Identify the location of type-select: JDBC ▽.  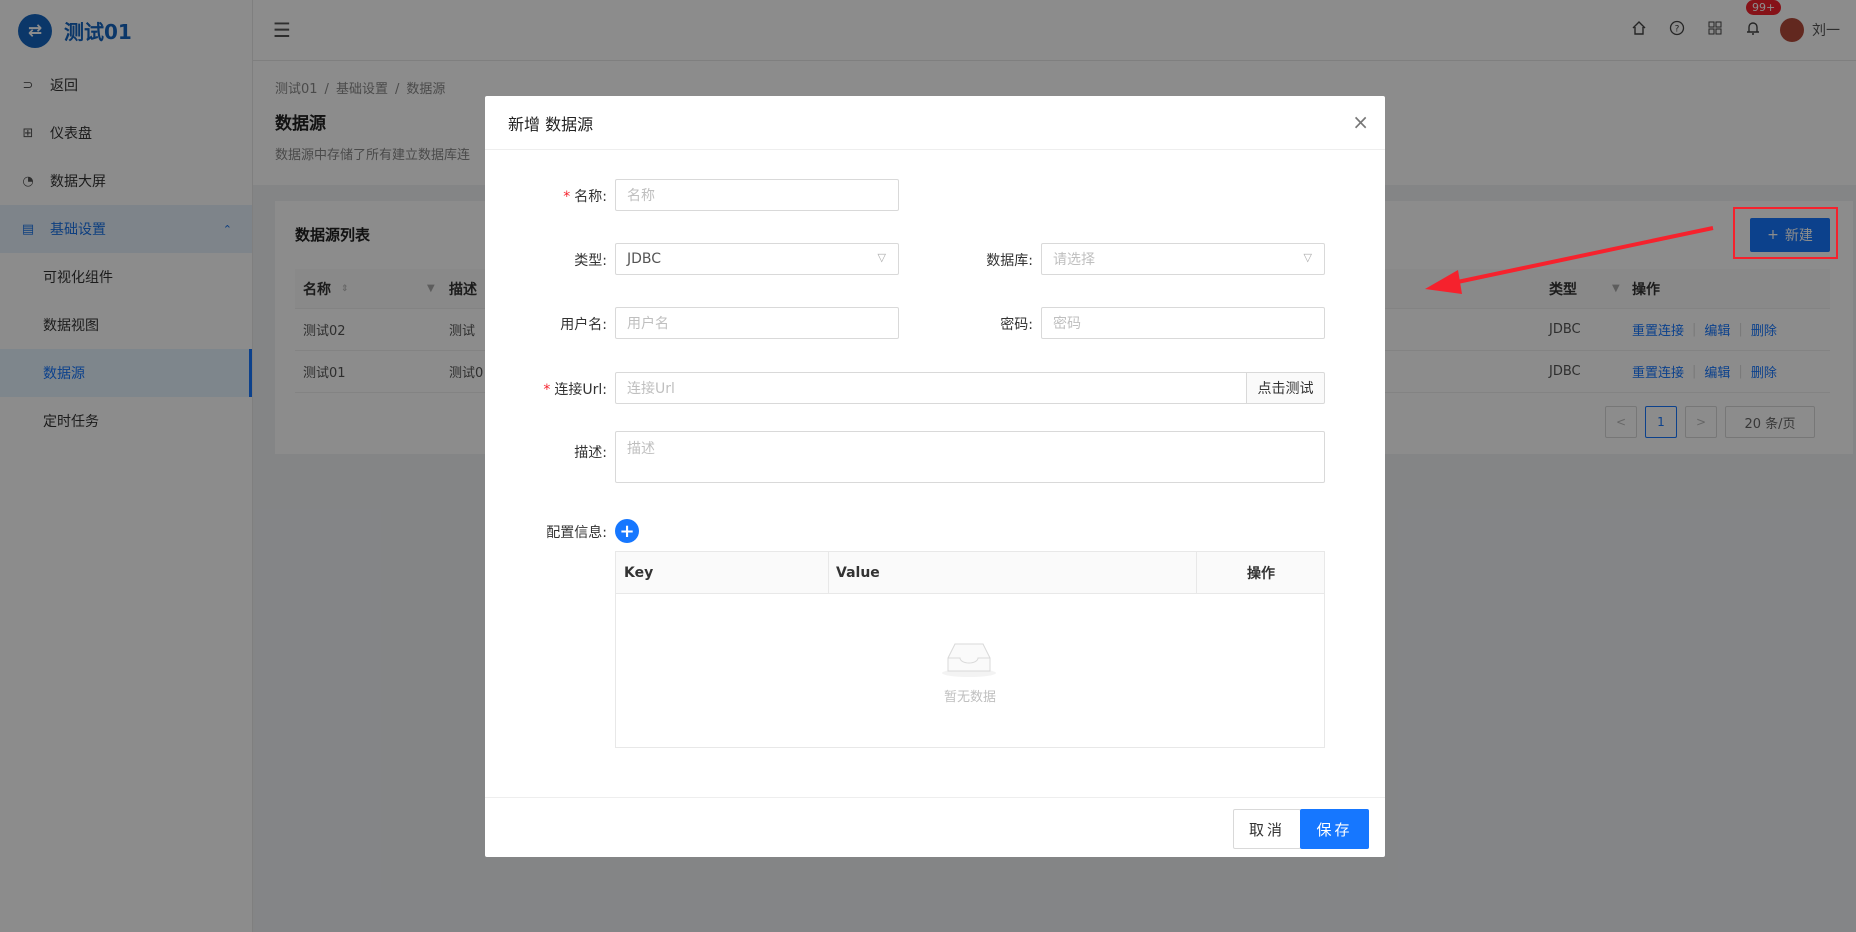
(757, 259).